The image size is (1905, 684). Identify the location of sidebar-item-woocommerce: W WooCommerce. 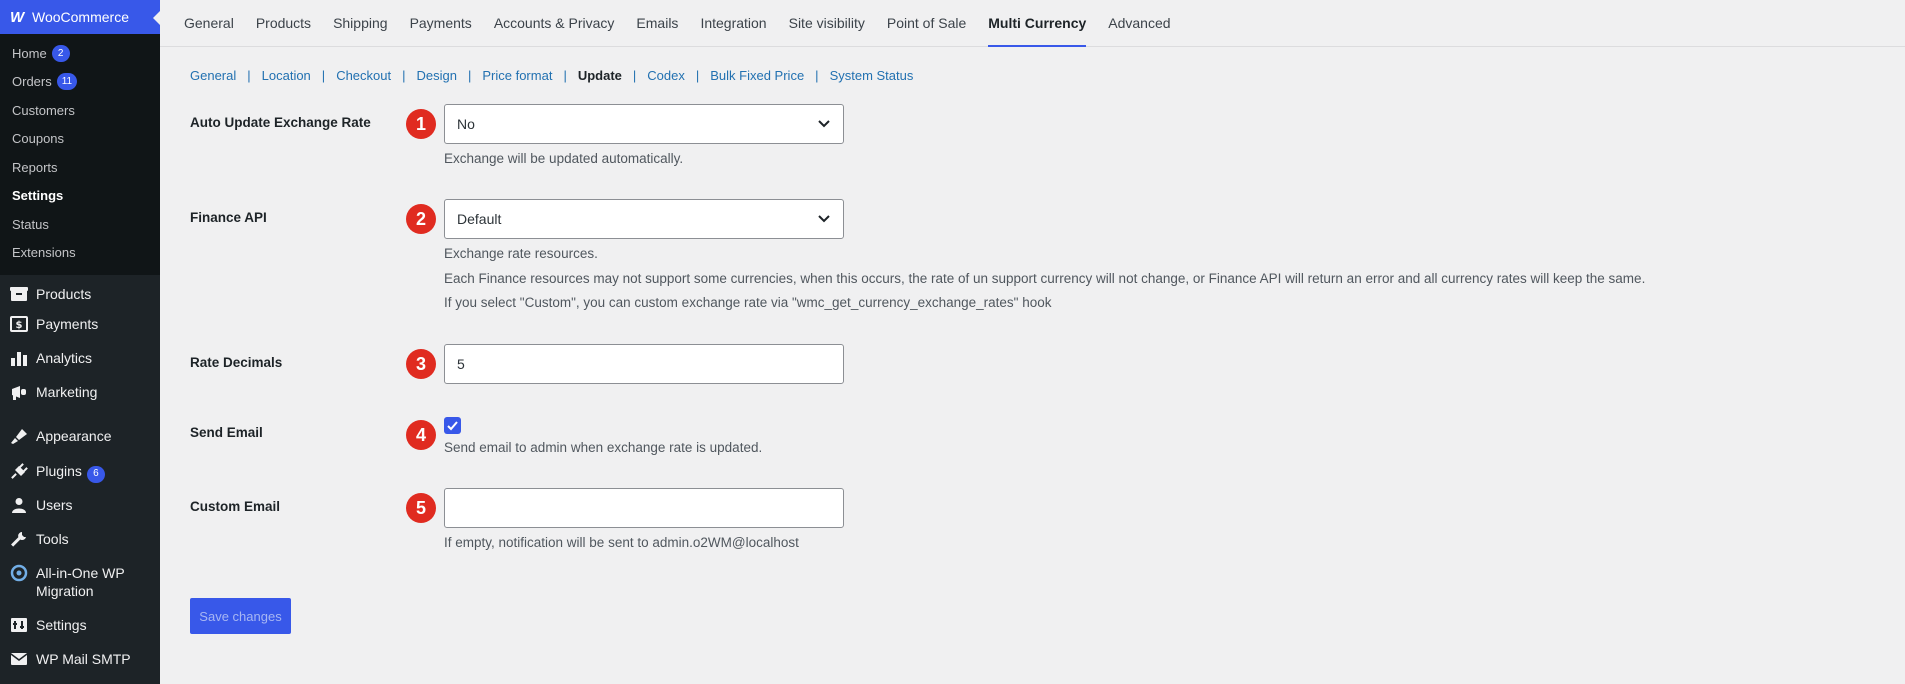
(80, 17).